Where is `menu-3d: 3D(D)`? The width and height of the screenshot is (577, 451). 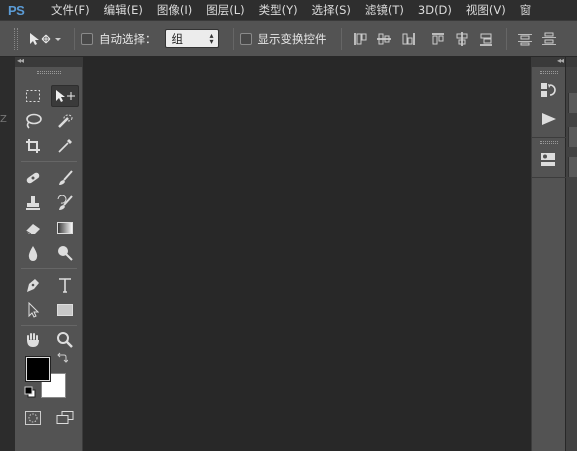 menu-3d: 3D(D) is located at coordinates (435, 10).